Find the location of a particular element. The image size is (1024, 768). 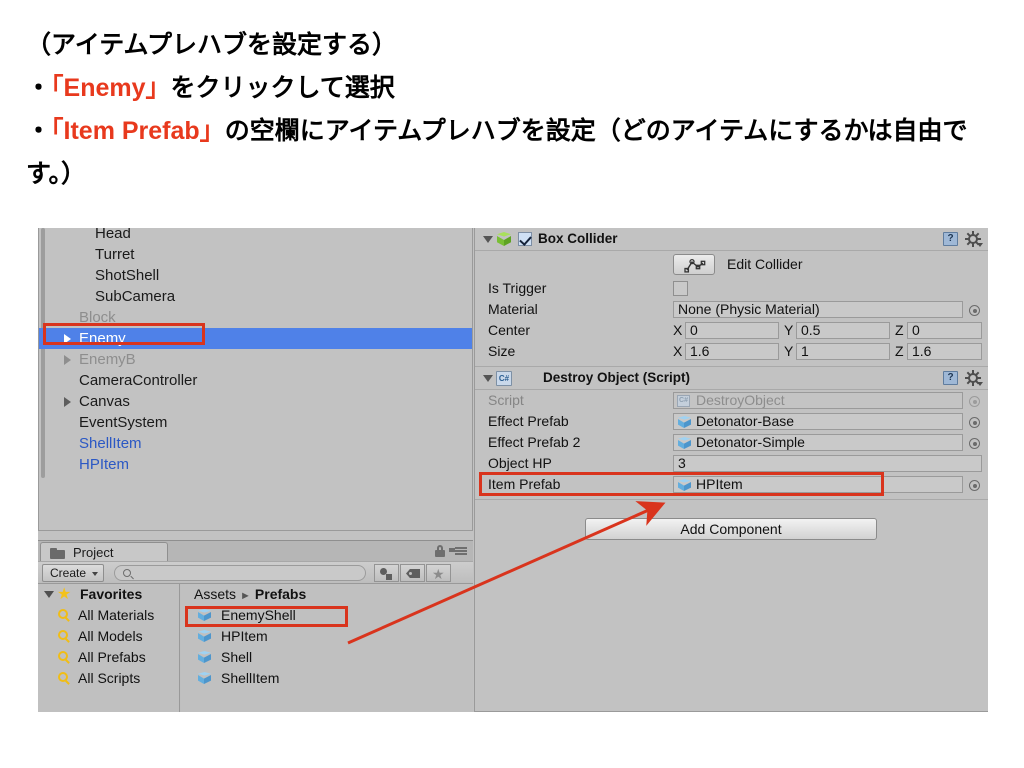

favorites-item-all-models: All Models is located at coordinates (108, 636).